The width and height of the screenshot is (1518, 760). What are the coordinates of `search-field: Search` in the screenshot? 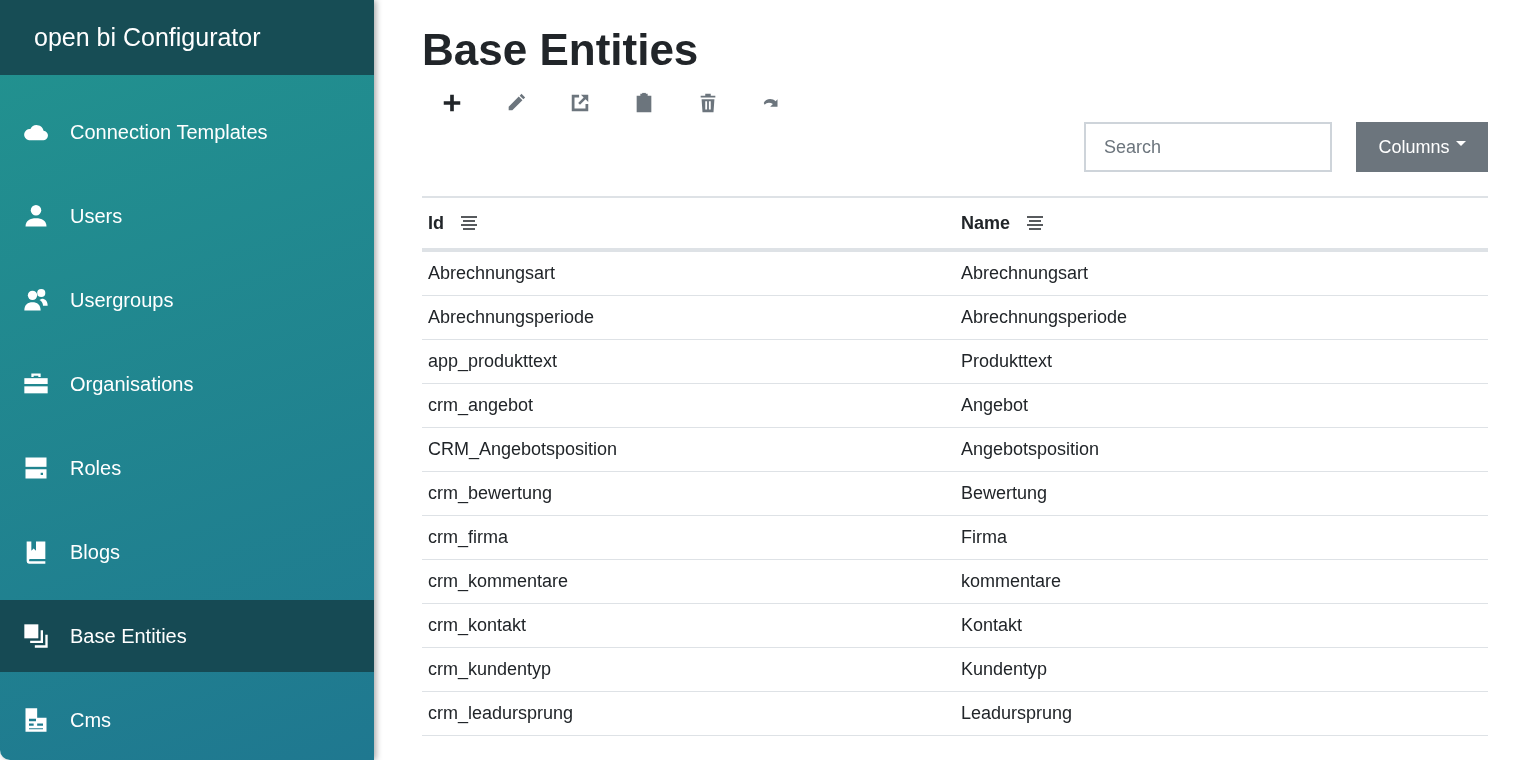 It's located at (1208, 147).